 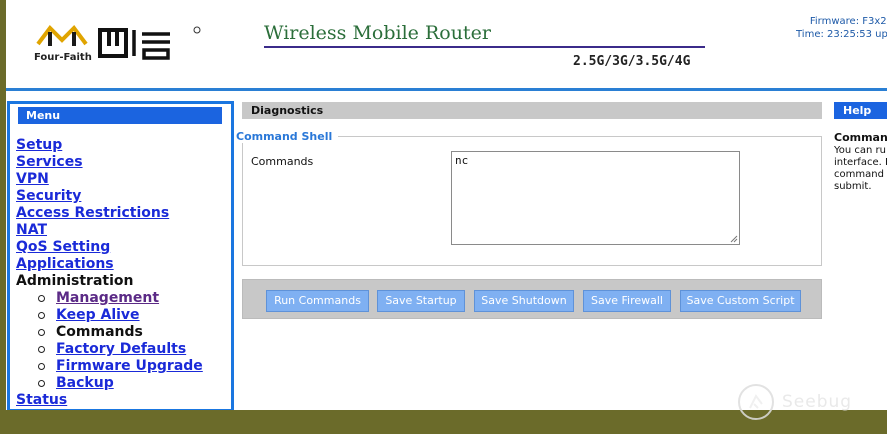 I want to click on submenu-label: Commands, so click(x=99, y=332).